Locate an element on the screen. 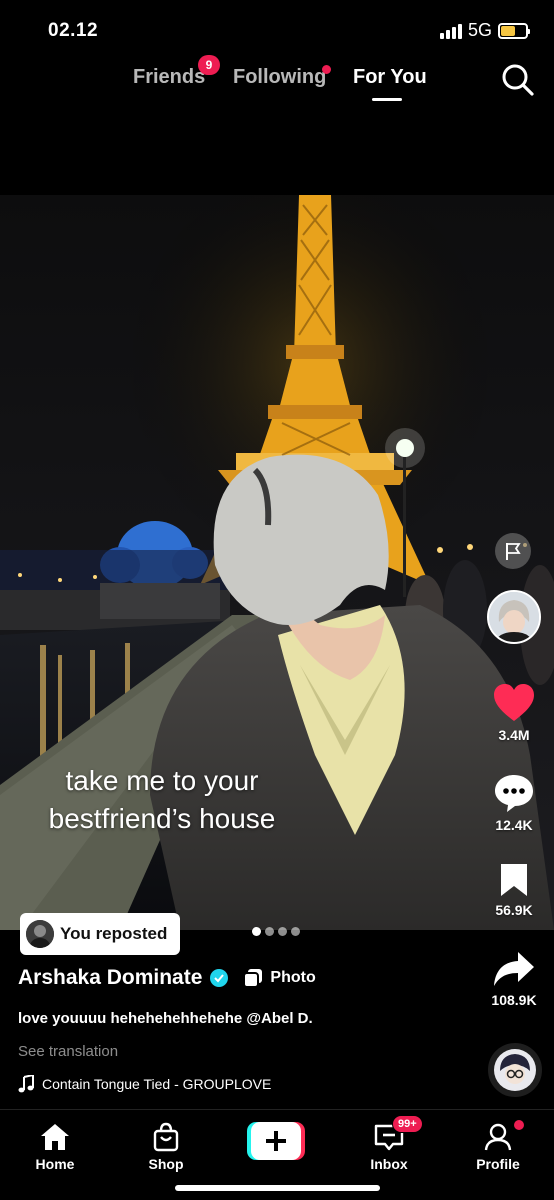 The image size is (554, 1200). carousel-indicator is located at coordinates (276, 931).